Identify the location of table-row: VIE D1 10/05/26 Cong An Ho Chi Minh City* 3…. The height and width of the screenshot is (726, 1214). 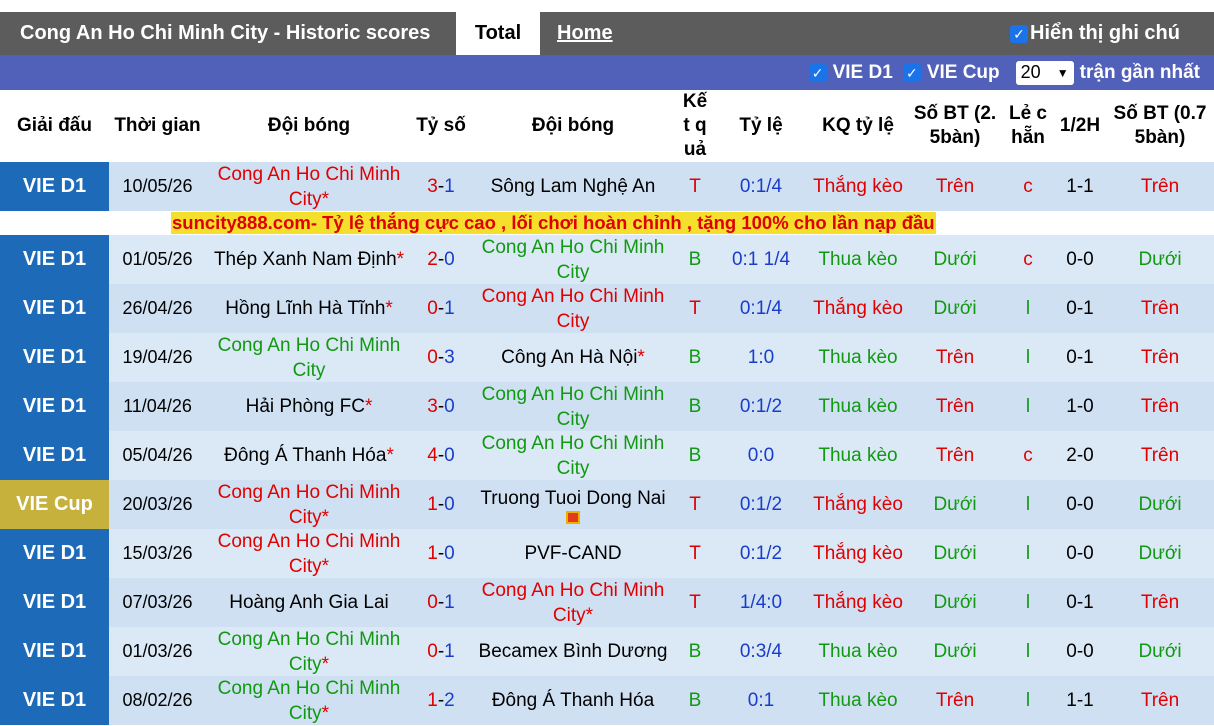
(607, 186).